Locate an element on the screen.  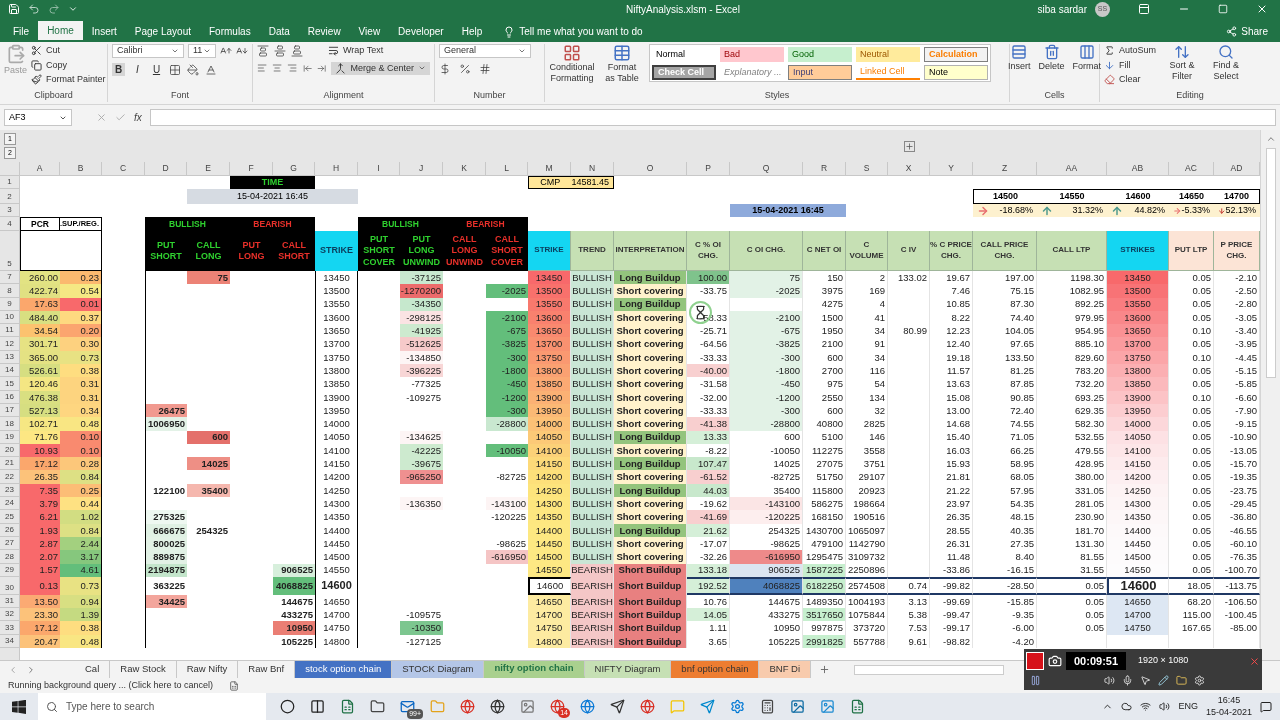
maximize-icon is located at coordinates (1223, 9).